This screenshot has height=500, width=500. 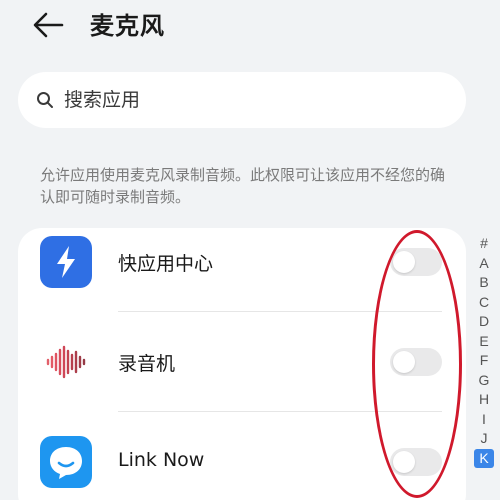 What do you see at coordinates (484, 361) in the screenshot?
I see `index-letter: F` at bounding box center [484, 361].